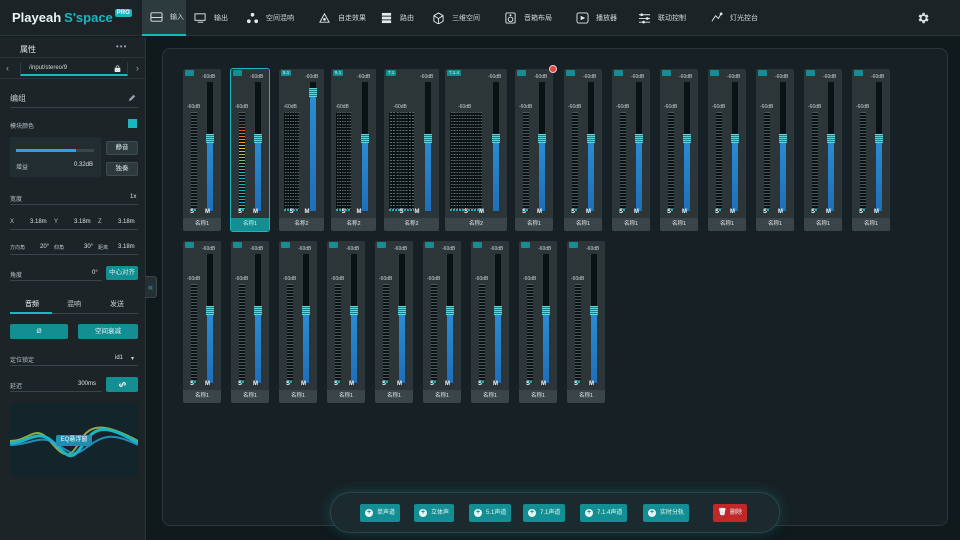  I want to click on delay-value: 300ms, so click(87, 384).